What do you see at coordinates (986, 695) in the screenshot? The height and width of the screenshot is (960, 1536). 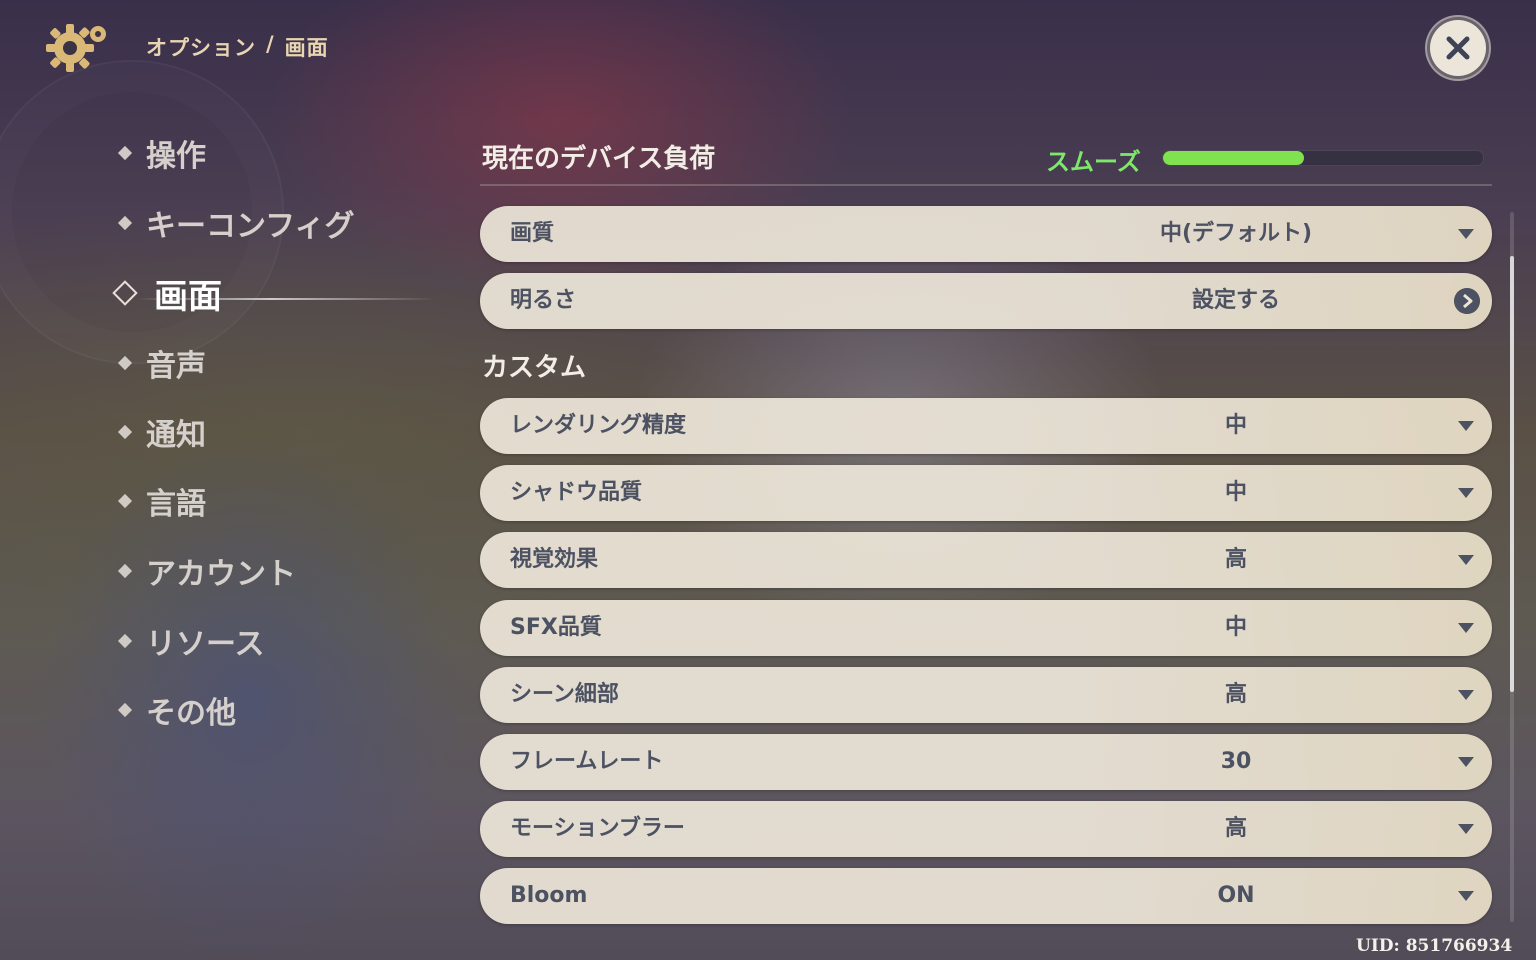 I see `setting-row-scene-detail: シーン細部 高` at bounding box center [986, 695].